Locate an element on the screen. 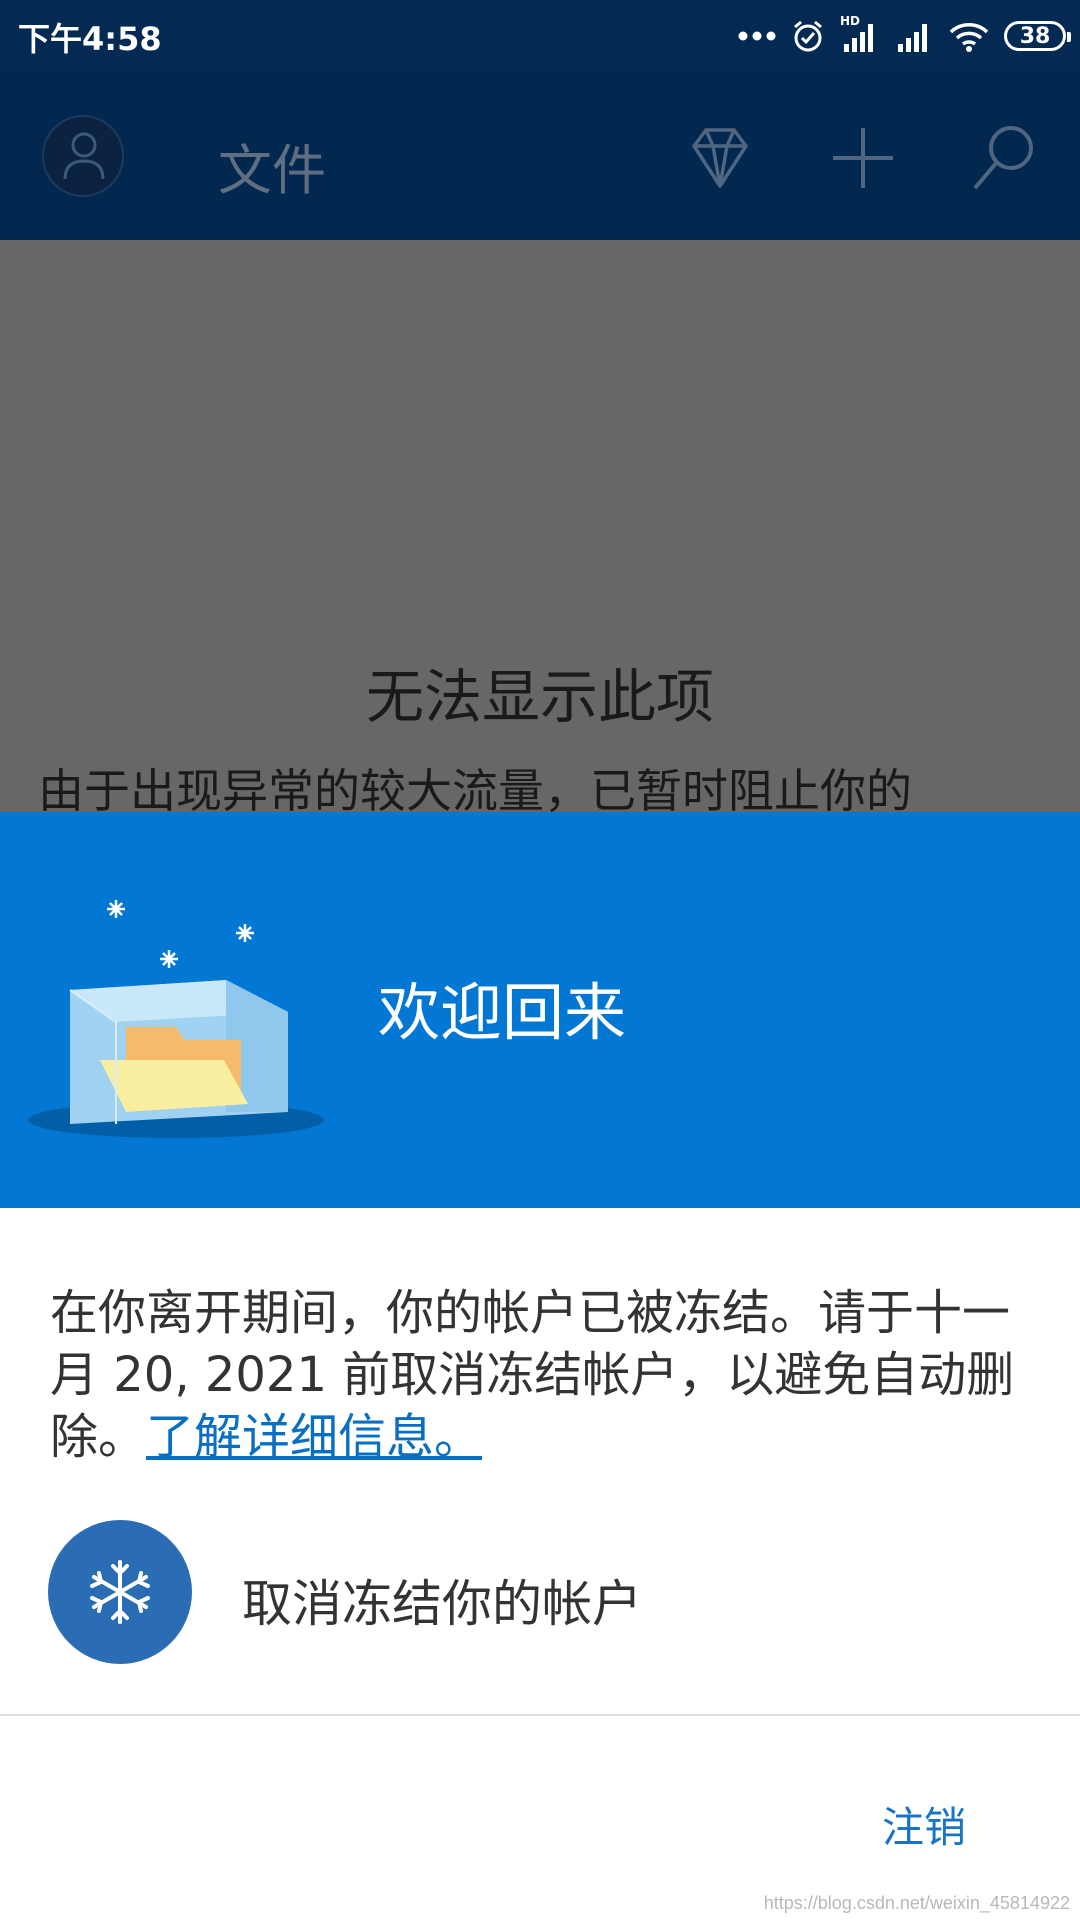 This screenshot has width=1080, height=1920. status-time: 下午4:58 is located at coordinates (90, 39).